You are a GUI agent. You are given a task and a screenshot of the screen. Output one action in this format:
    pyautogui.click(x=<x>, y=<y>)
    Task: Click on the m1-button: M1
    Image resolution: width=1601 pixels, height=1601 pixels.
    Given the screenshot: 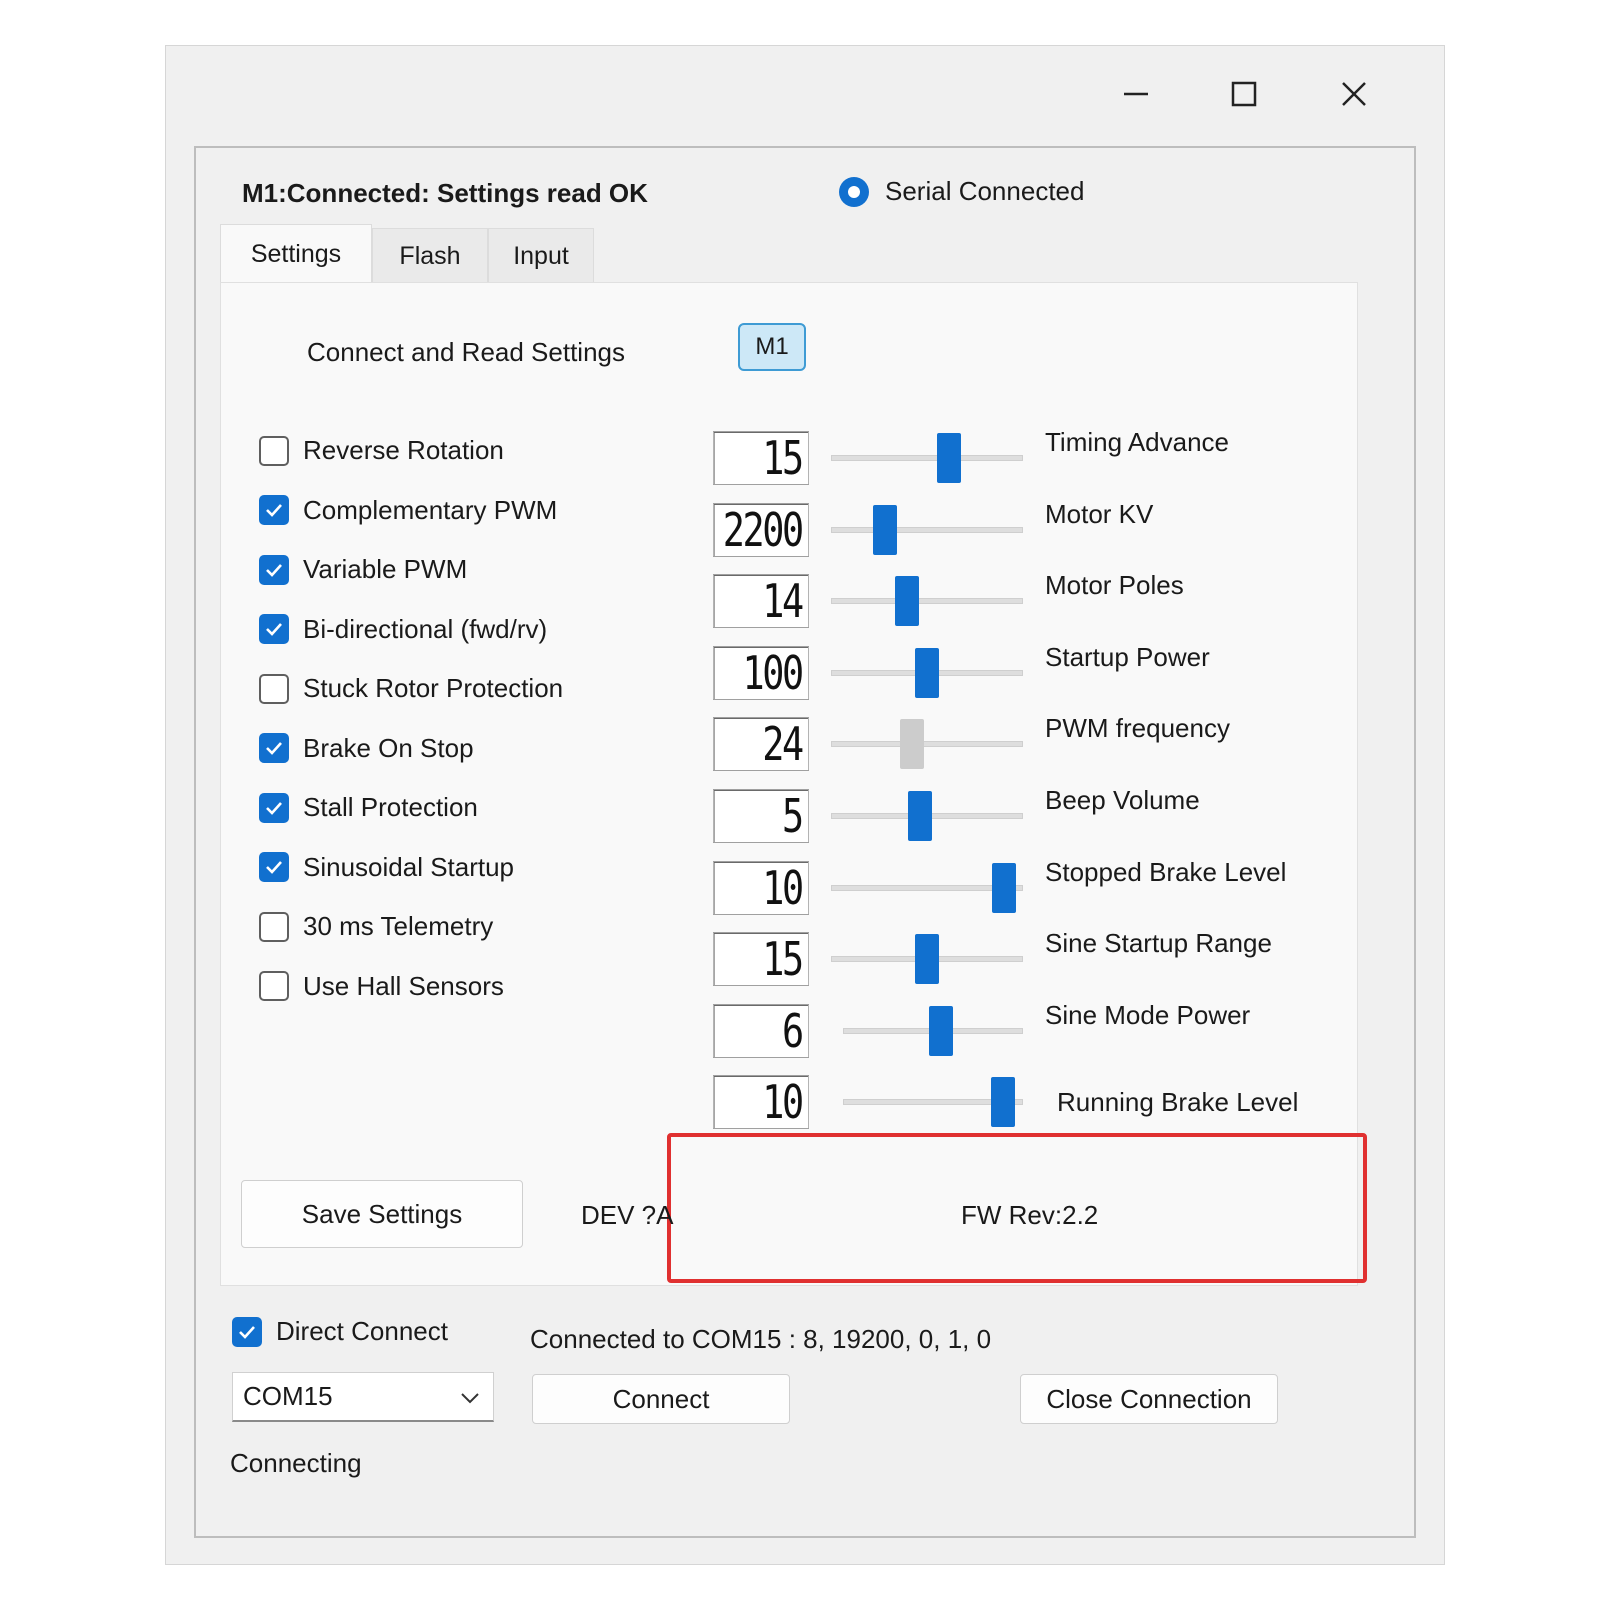 What is the action you would take?
    pyautogui.click(x=772, y=347)
    